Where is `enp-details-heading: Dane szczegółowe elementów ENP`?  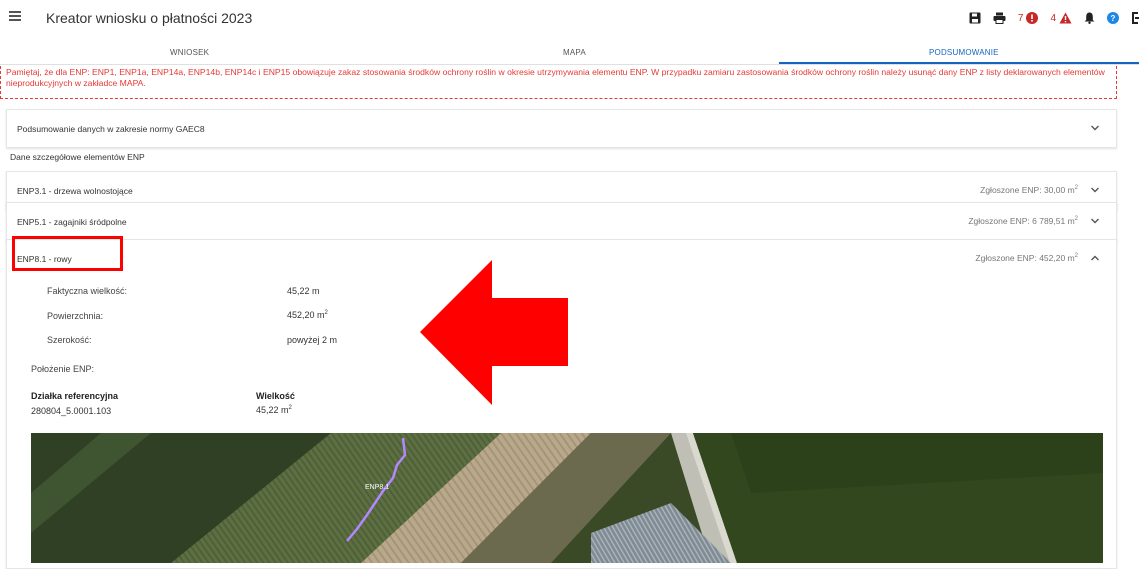 enp-details-heading: Dane szczegółowe elementów ENP is located at coordinates (77, 157).